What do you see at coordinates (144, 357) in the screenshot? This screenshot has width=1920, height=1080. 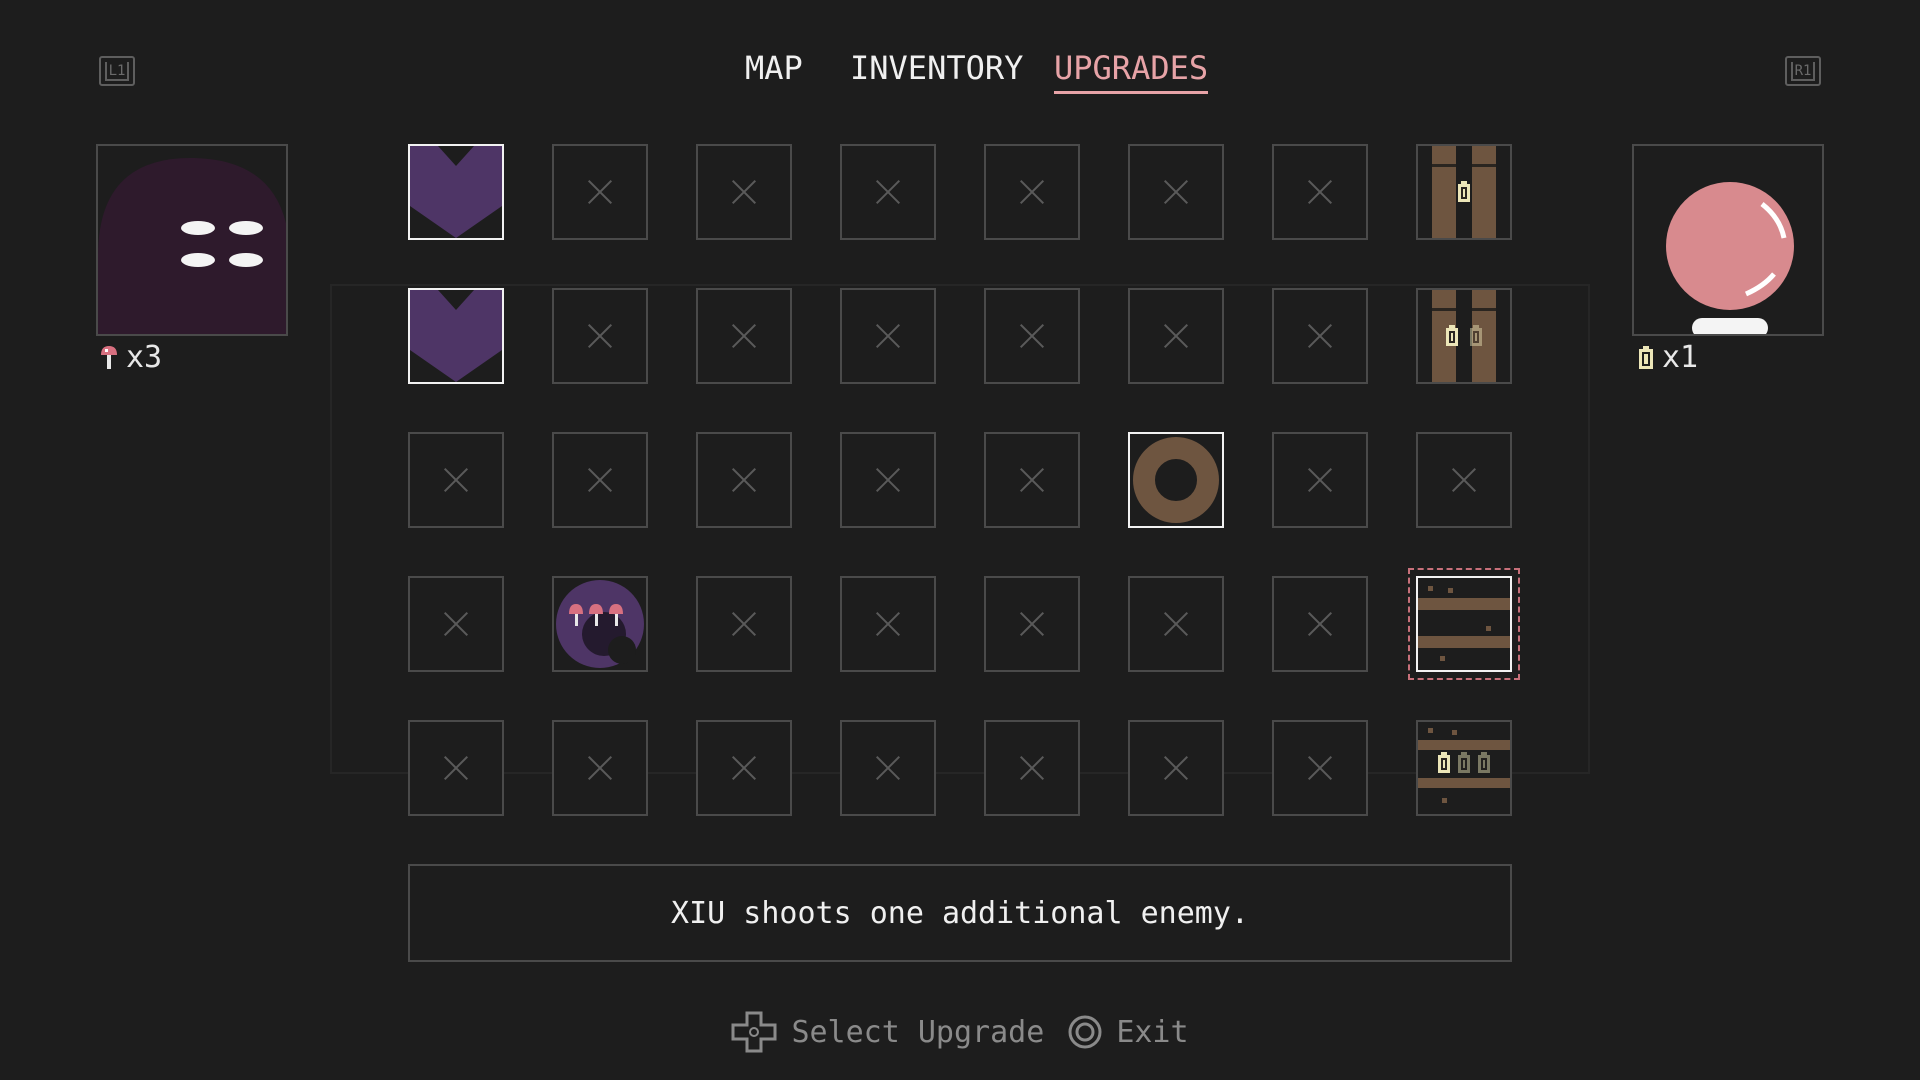 I see `left-item-count: x3` at bounding box center [144, 357].